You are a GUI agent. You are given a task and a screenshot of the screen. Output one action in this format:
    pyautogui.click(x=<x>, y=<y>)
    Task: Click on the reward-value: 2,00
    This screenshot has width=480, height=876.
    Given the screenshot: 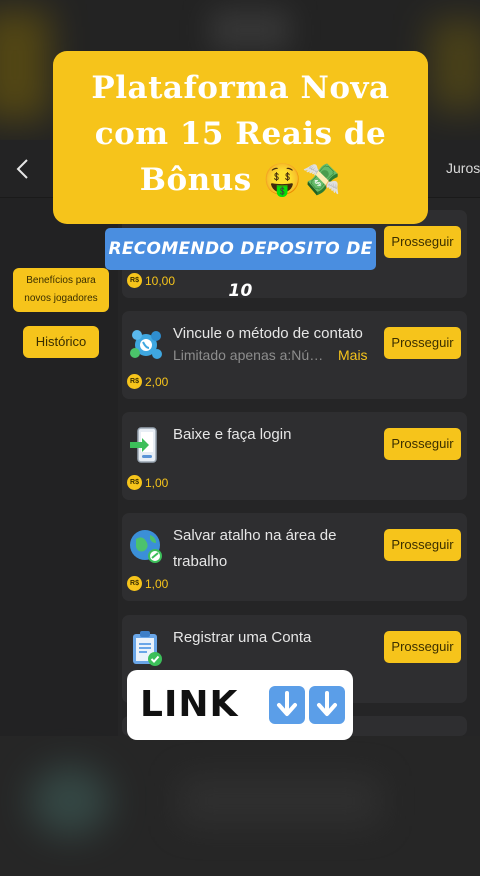 What is the action you would take?
    pyautogui.click(x=157, y=381)
    